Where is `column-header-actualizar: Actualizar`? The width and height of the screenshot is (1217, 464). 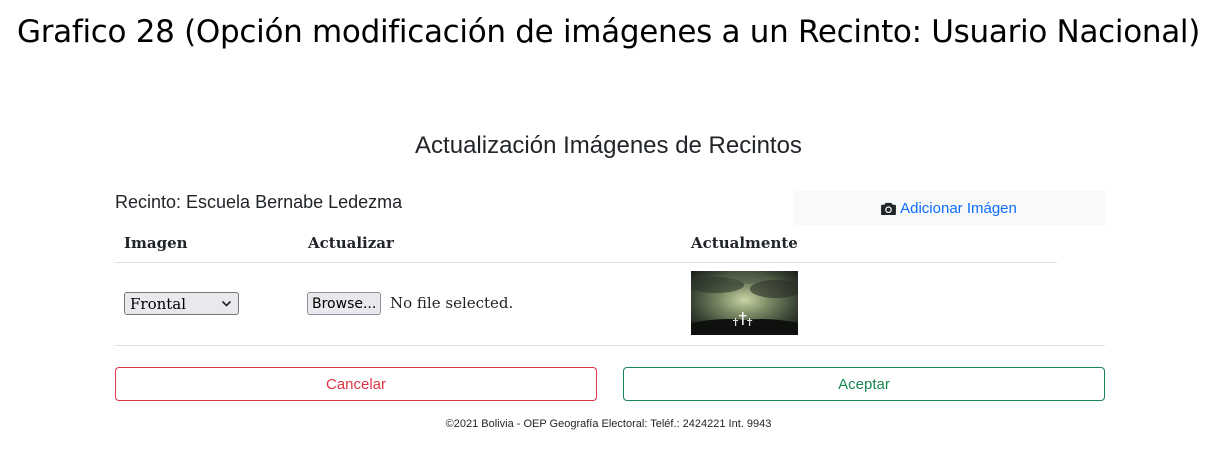 column-header-actualizar: Actualizar is located at coordinates (351, 243).